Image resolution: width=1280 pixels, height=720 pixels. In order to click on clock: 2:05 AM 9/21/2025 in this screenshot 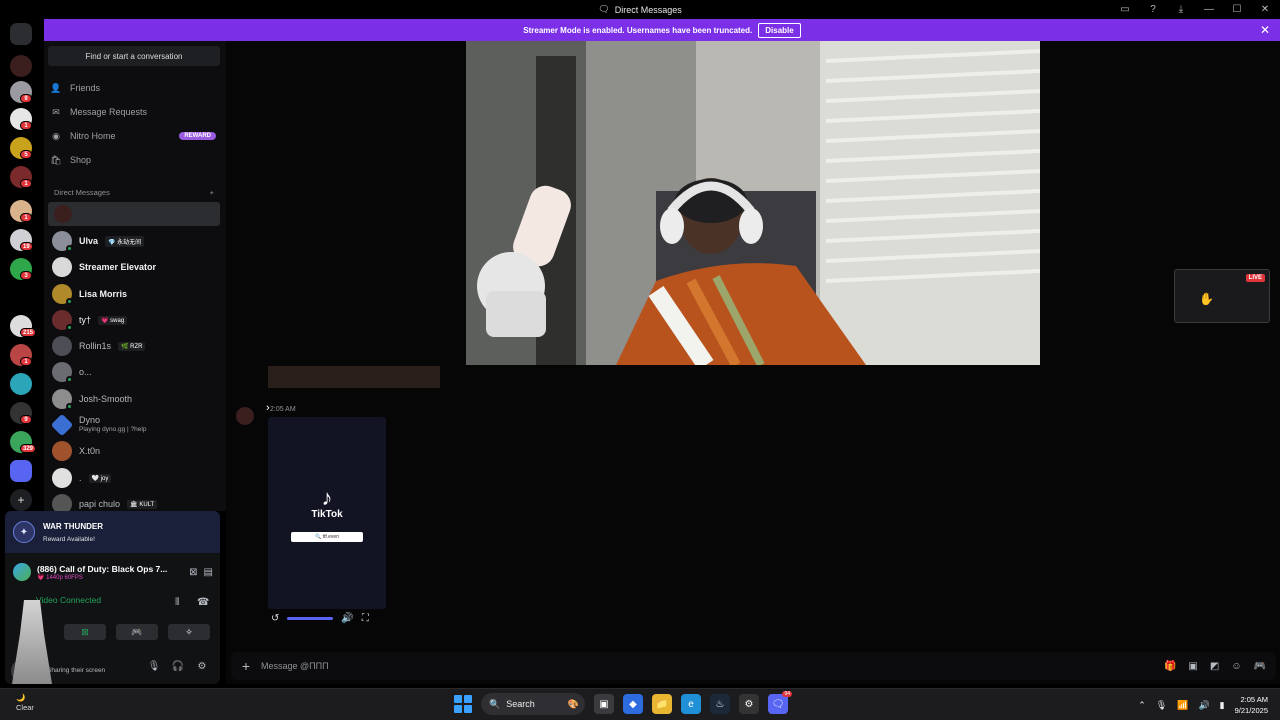, I will do `click(1251, 705)`.